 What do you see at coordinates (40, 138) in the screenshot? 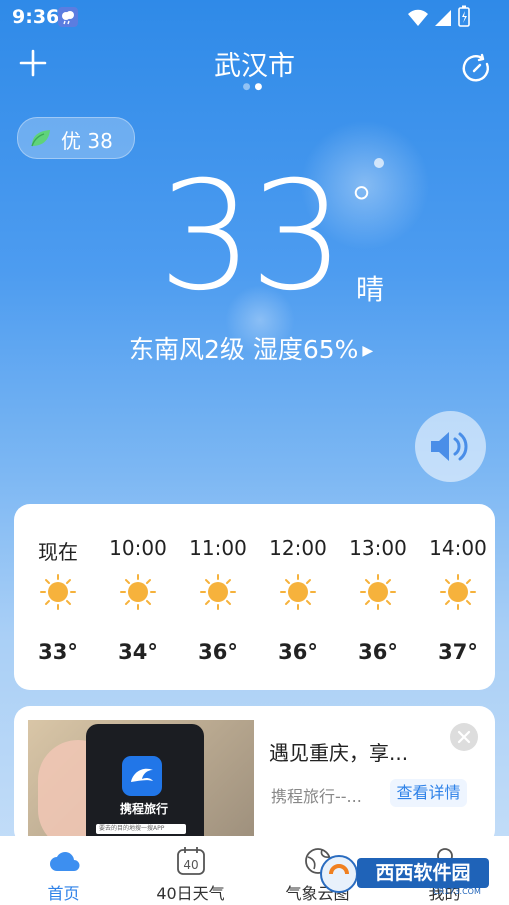
I see `leaf-icon` at bounding box center [40, 138].